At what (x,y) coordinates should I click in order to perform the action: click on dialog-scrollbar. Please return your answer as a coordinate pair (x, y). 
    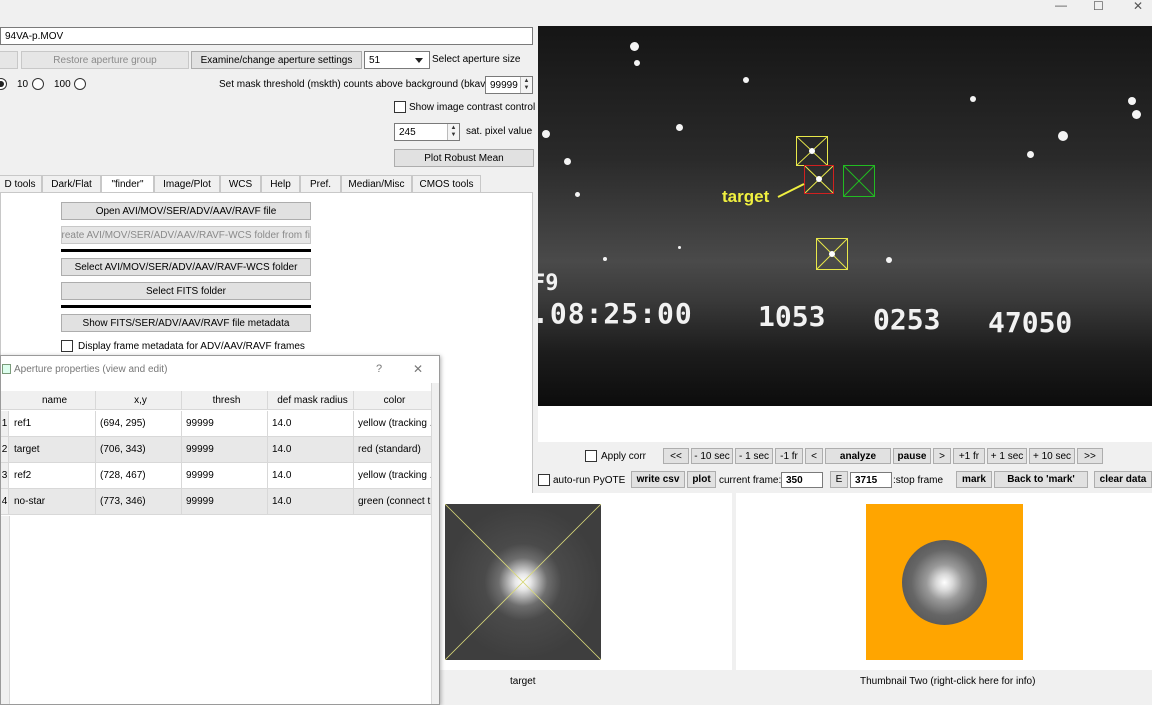
    Looking at the image, I should click on (435, 543).